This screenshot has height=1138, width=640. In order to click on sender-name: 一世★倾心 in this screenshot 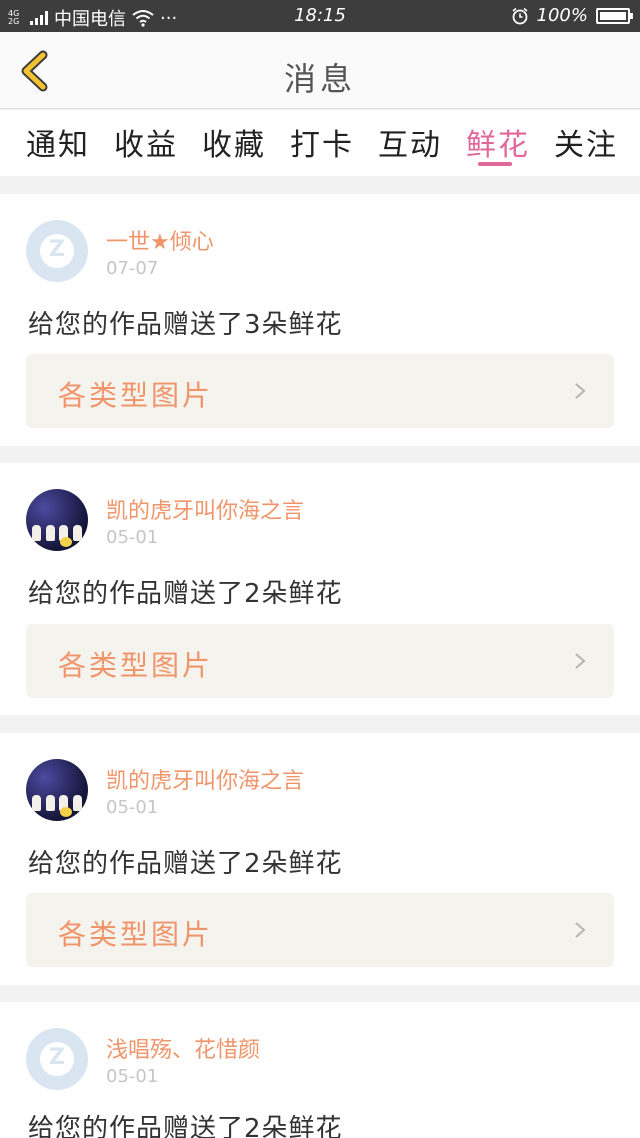, I will do `click(160, 240)`.